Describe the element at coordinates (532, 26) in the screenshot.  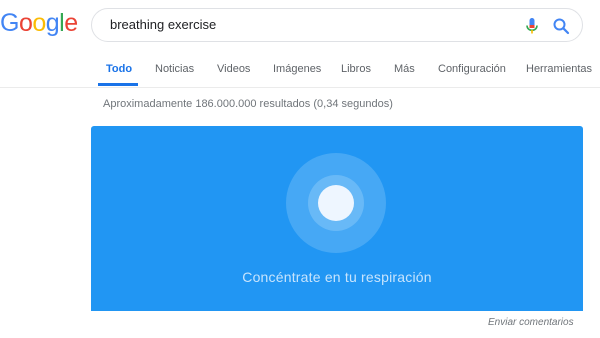
I see `microphone-icon` at that location.